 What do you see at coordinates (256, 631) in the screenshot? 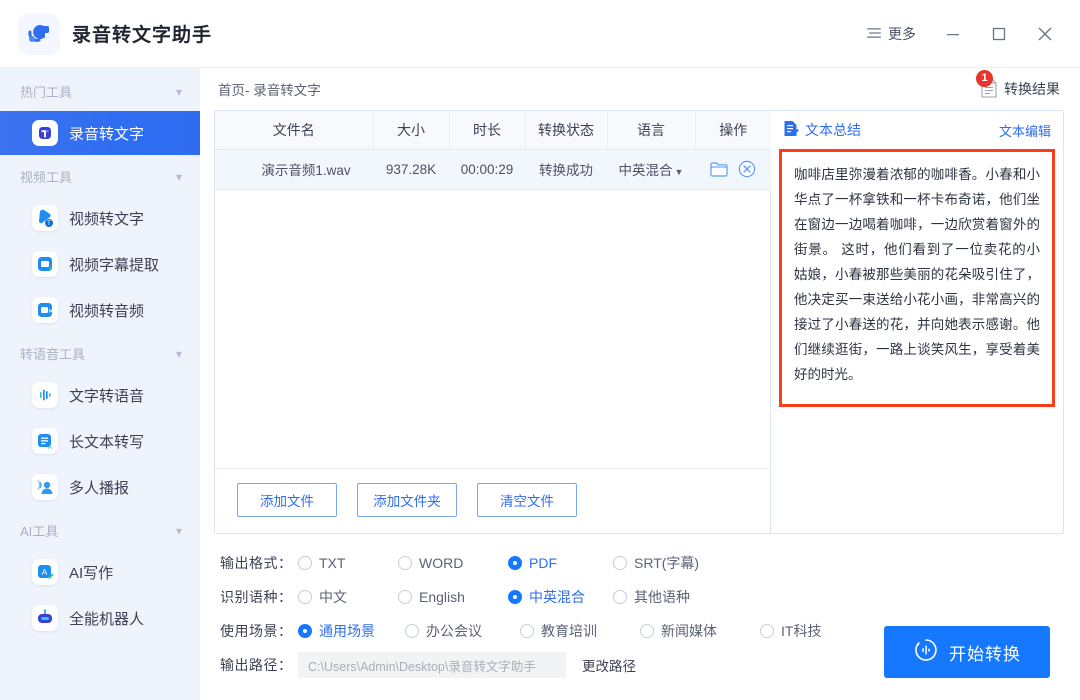
I see `option-label-use-scenario: 使用场景：` at bounding box center [256, 631].